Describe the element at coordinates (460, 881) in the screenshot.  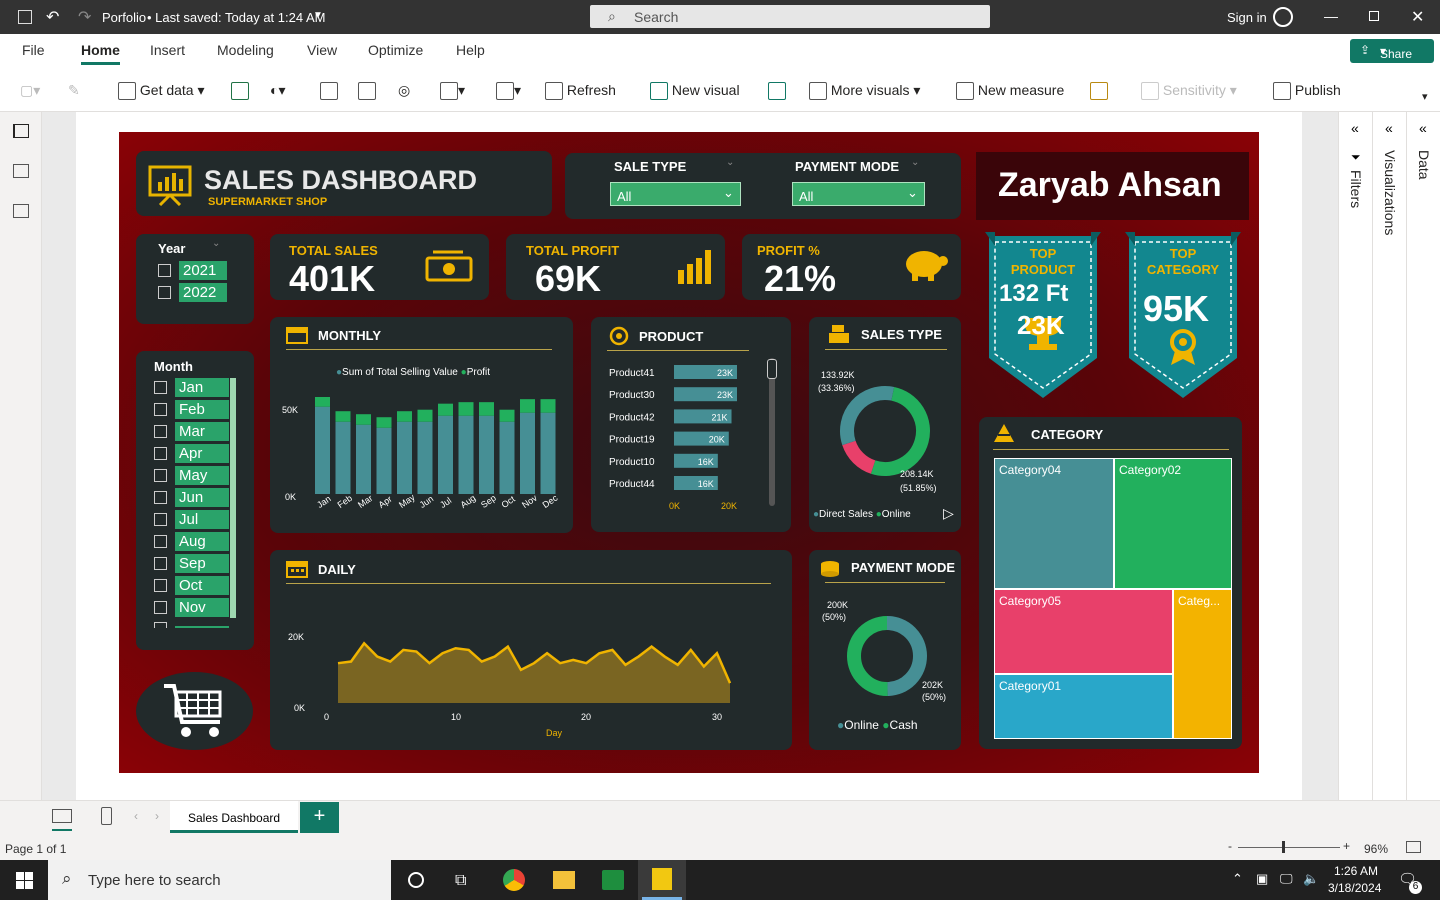
I see `task-view-icon: ⧉` at that location.